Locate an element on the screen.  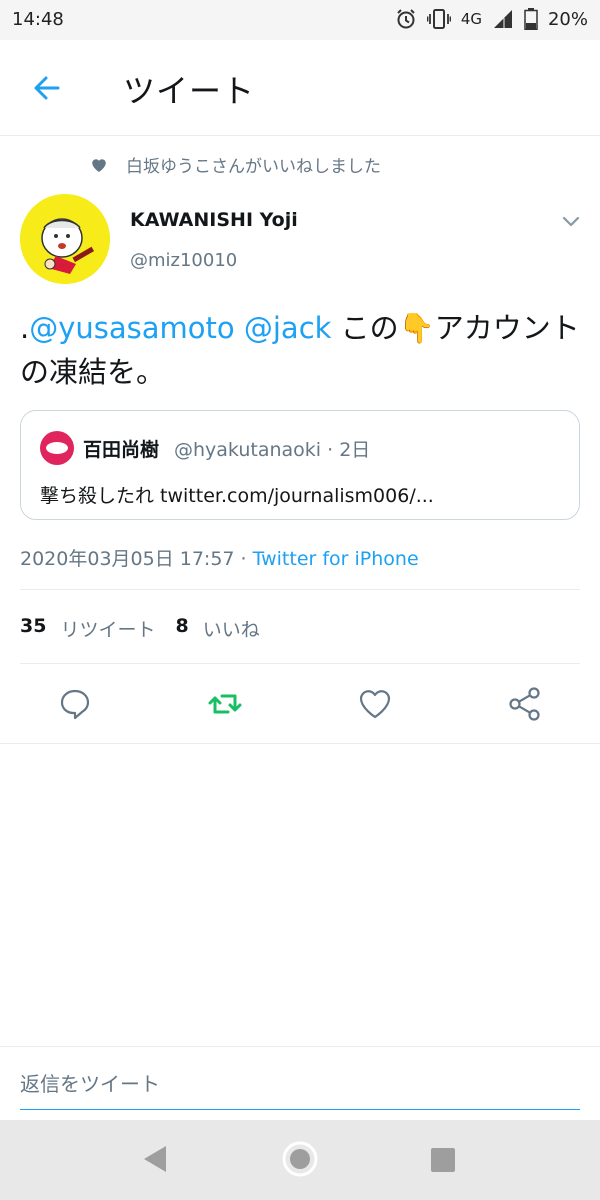
like-button is located at coordinates (375, 704).